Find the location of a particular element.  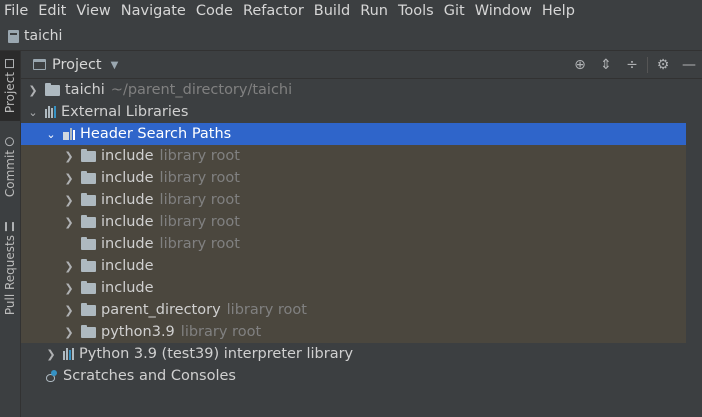

menu-build: Build is located at coordinates (332, 11).